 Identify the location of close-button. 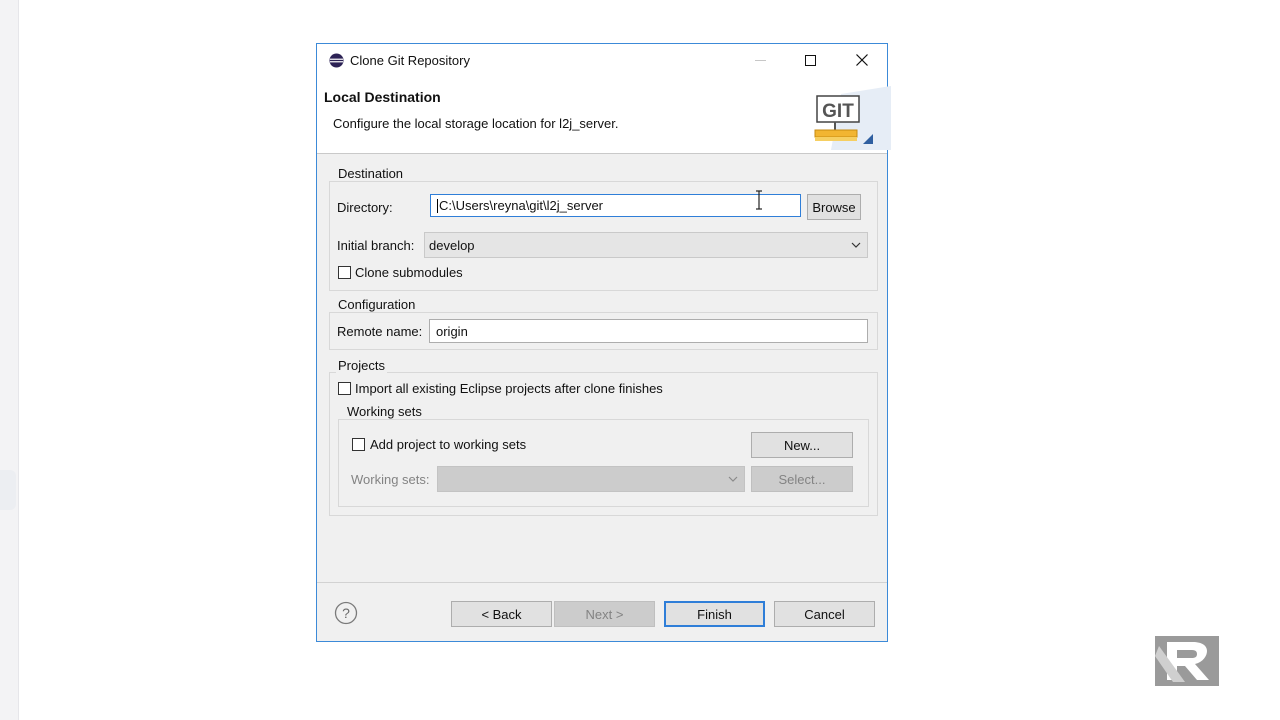
(862, 60).